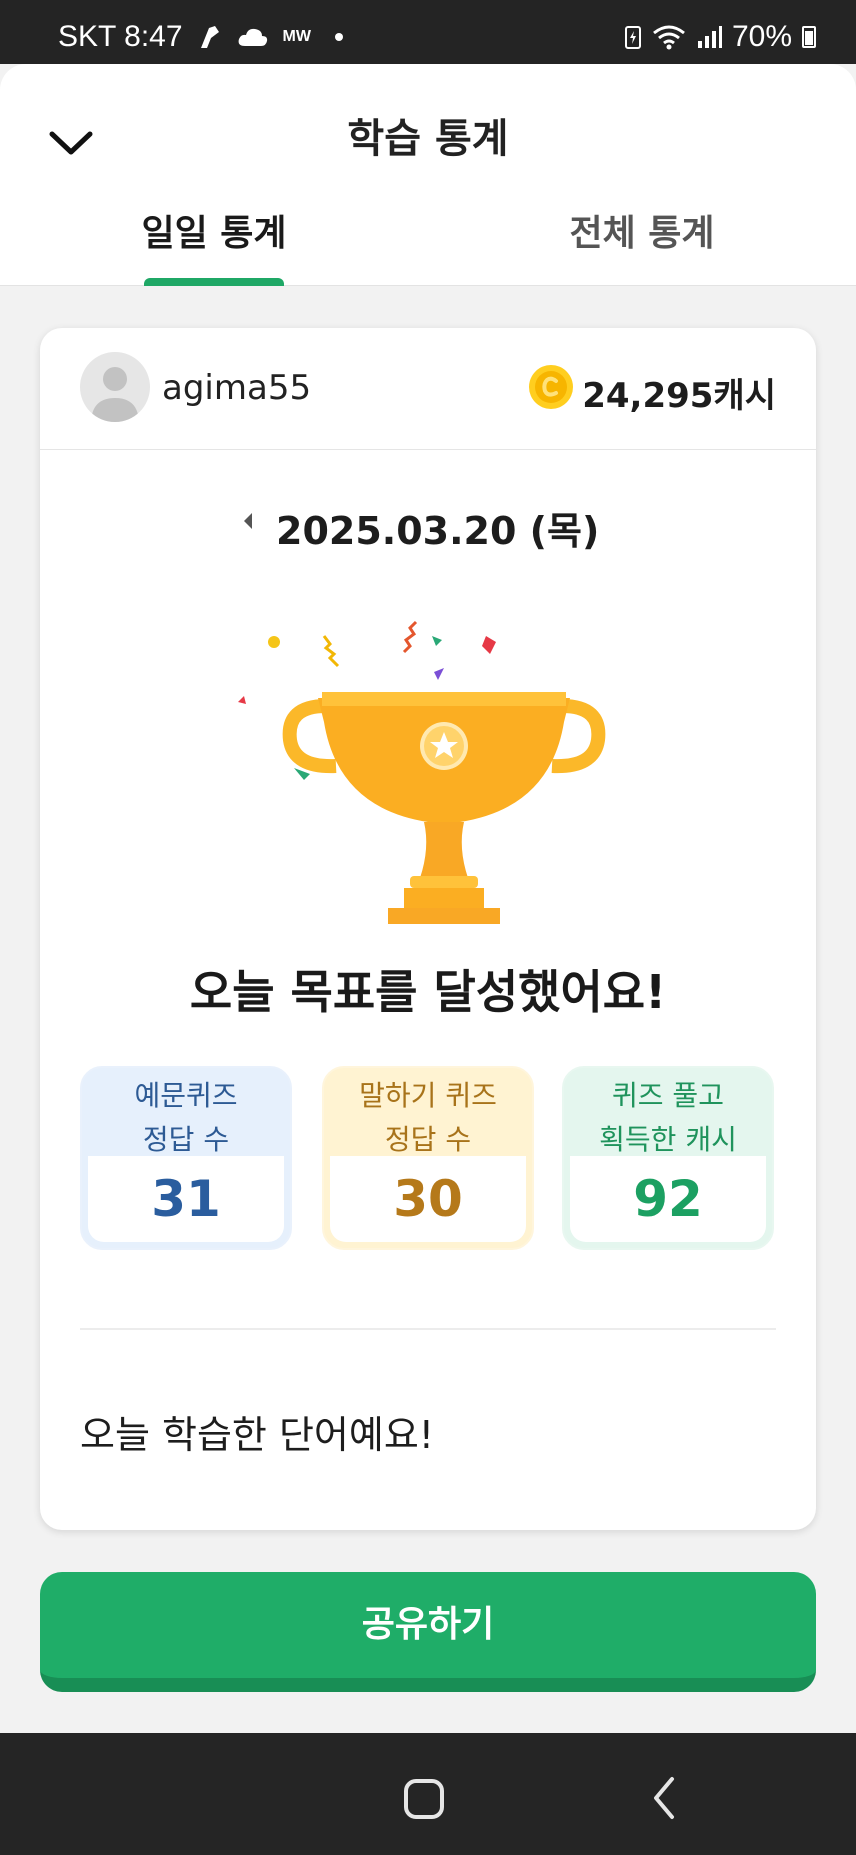 This screenshot has width=856, height=1855. I want to click on network-label: MW, so click(296, 36).